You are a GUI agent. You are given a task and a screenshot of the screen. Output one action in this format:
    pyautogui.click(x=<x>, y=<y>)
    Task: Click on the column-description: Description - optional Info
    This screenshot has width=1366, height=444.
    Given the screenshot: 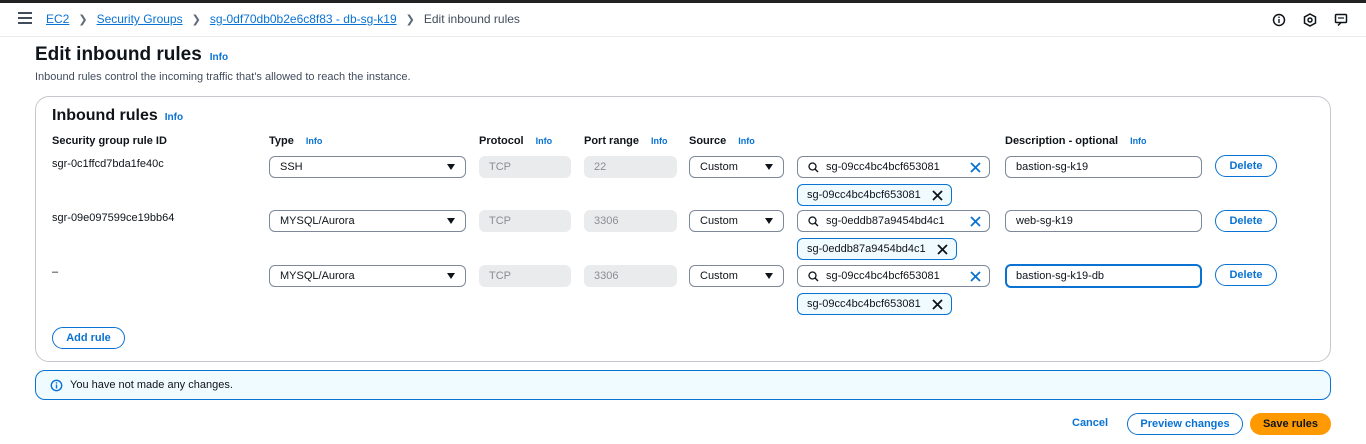 What is the action you would take?
    pyautogui.click(x=1076, y=141)
    